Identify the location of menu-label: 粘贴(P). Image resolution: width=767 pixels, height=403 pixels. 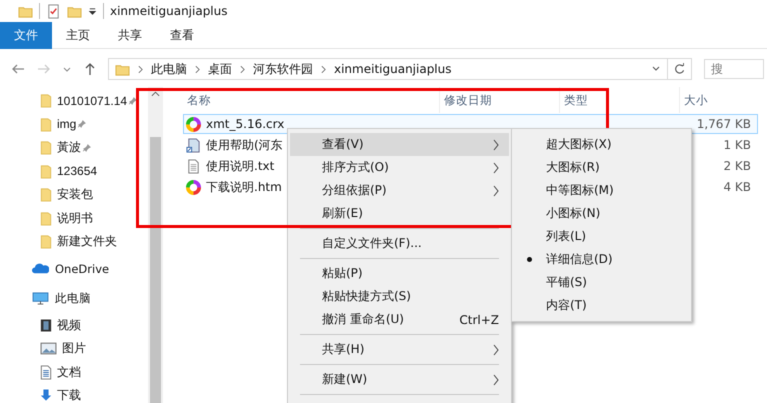
(343, 273).